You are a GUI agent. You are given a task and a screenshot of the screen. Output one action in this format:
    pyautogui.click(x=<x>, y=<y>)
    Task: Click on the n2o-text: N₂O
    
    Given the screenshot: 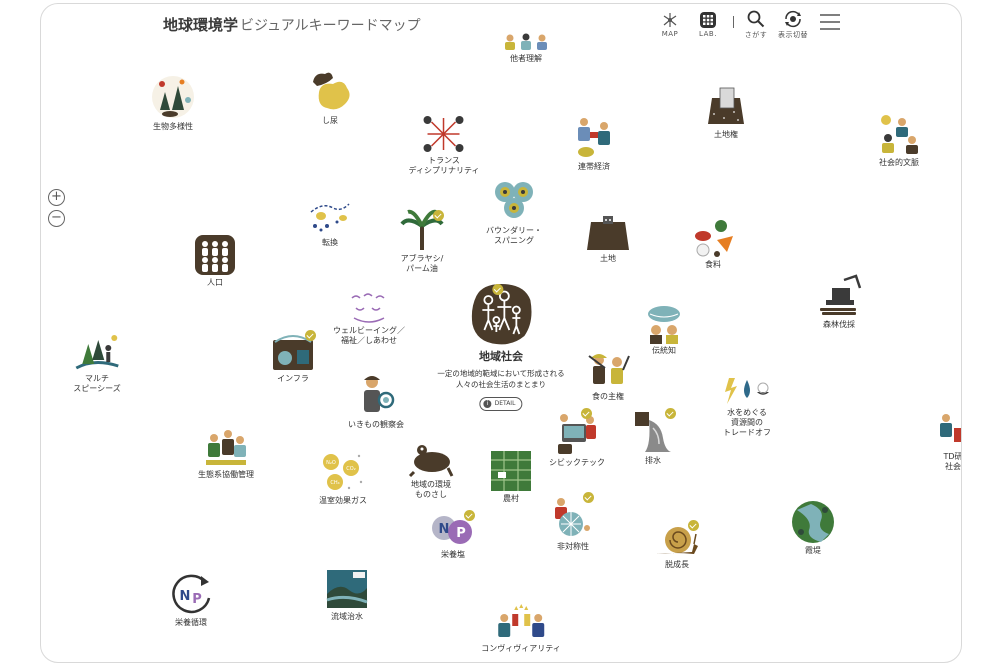 What is the action you would take?
    pyautogui.click(x=331, y=463)
    